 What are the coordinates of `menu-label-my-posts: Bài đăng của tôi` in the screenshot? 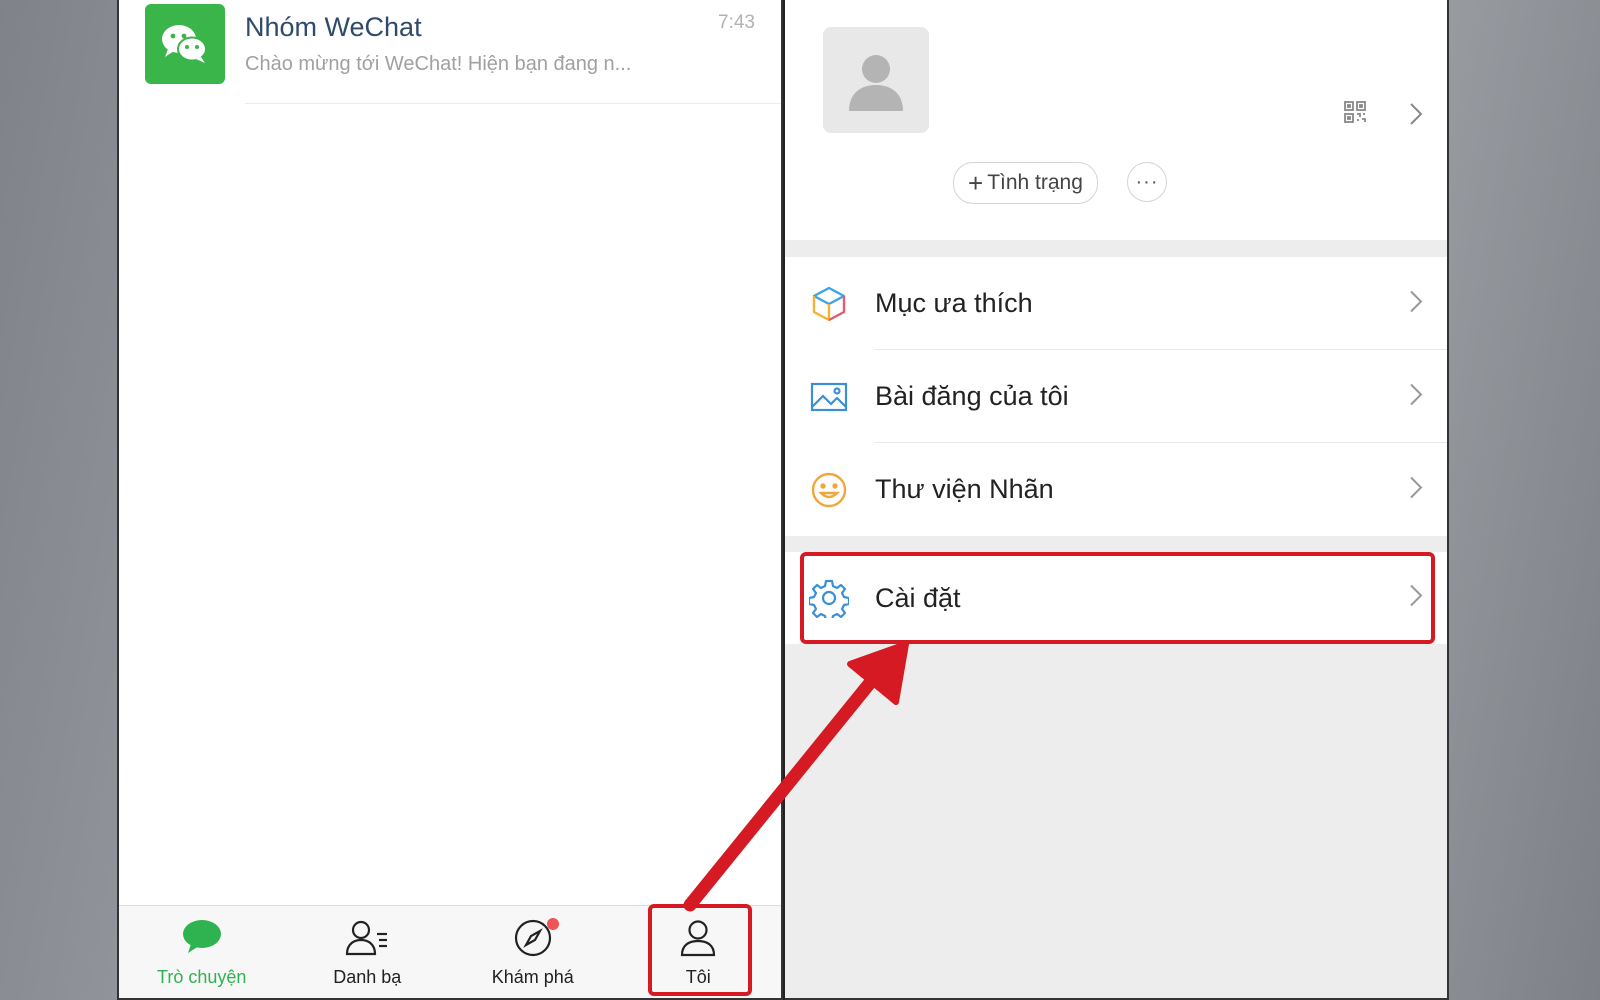 It's located at (972, 396).